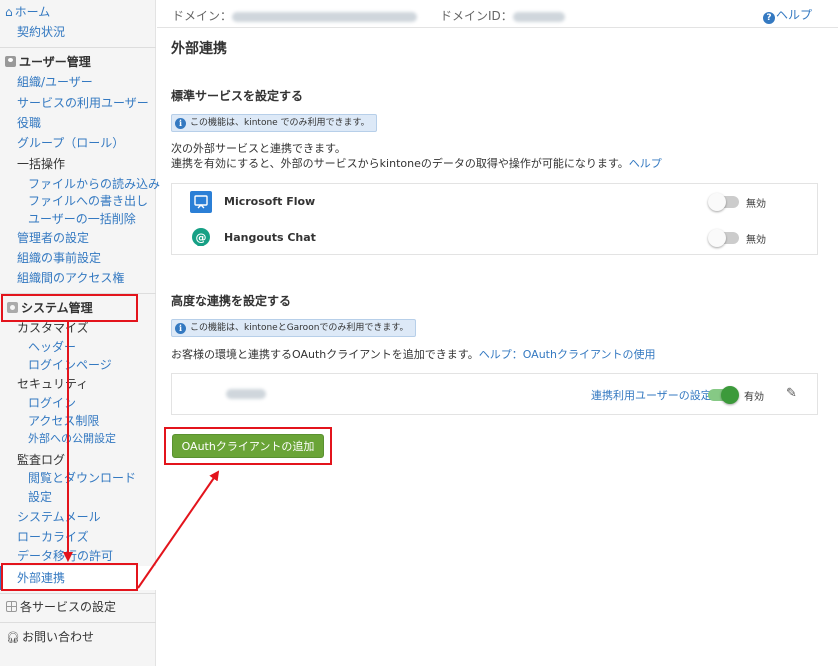  Describe the element at coordinates (11, 606) in the screenshot. I see `grid-icon` at that location.